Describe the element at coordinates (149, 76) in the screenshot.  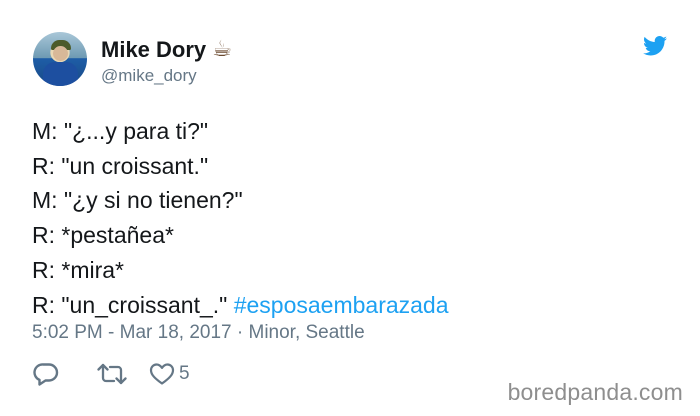
I see `user-handle: @mike_dory` at that location.